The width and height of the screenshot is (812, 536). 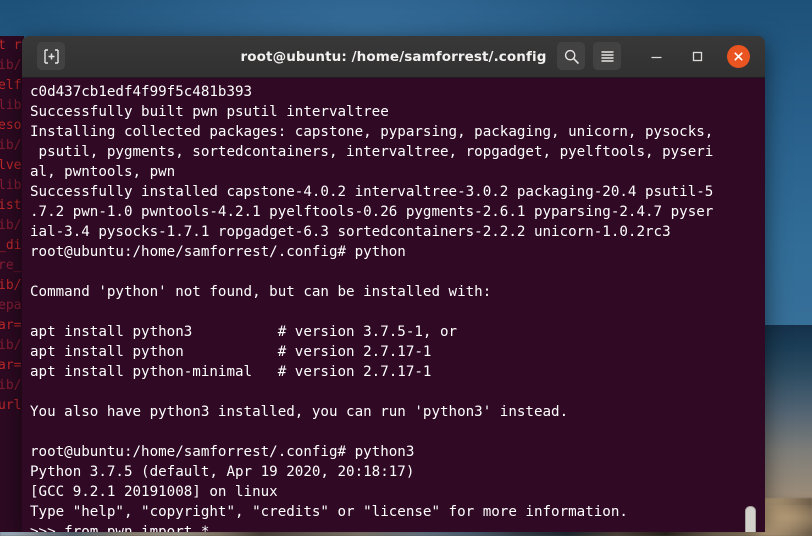 I want to click on maximize-icon, so click(x=697, y=56).